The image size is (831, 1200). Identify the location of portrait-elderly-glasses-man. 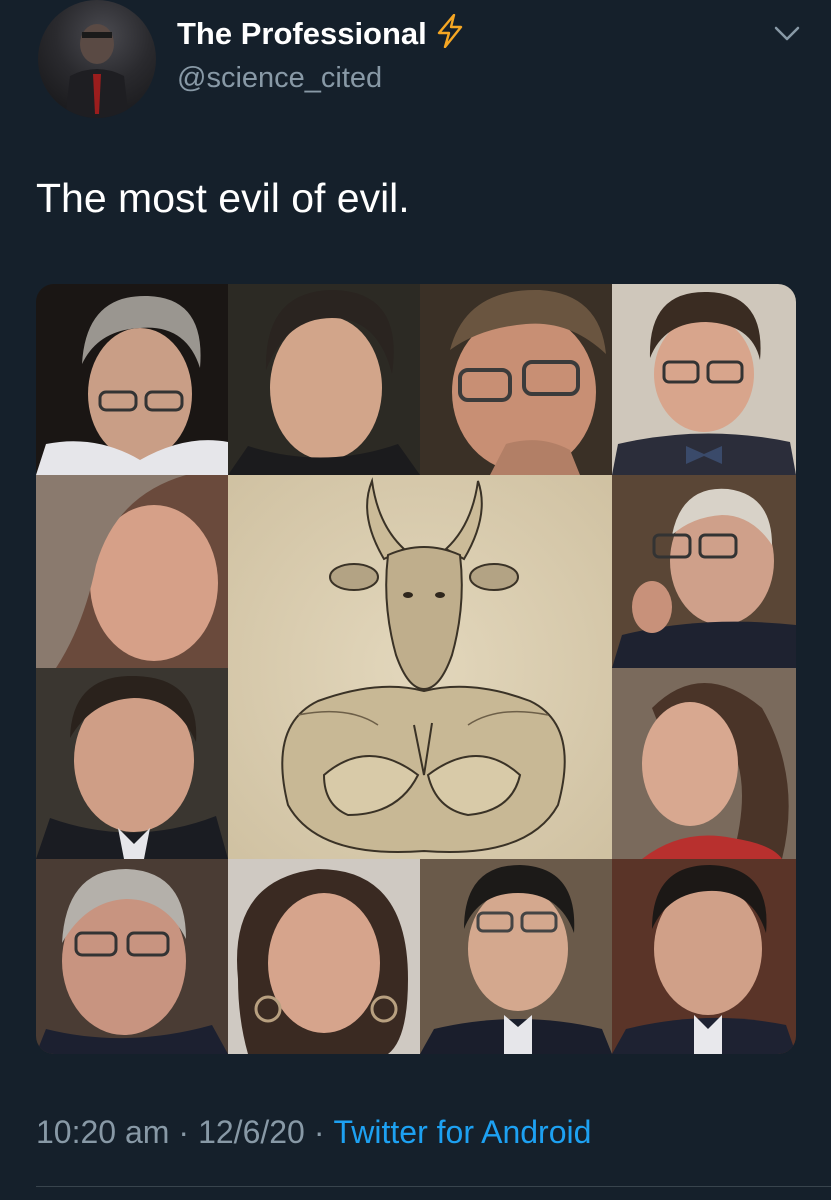
(704, 571).